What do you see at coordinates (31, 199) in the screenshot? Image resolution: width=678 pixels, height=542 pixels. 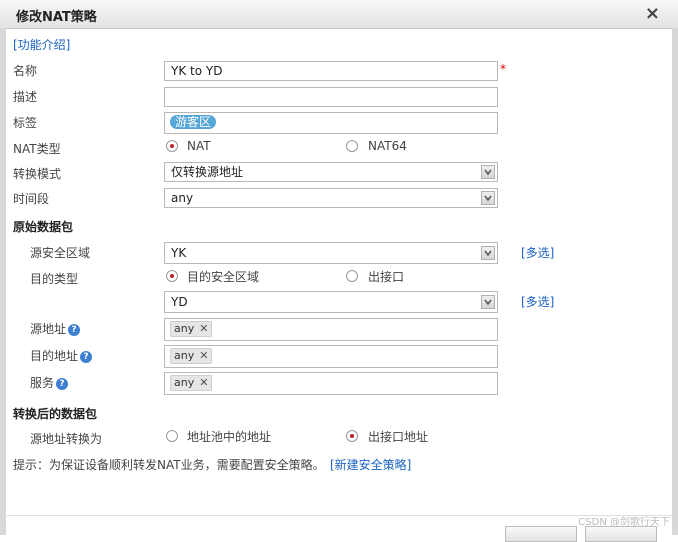 I see `time-label: 时间段` at bounding box center [31, 199].